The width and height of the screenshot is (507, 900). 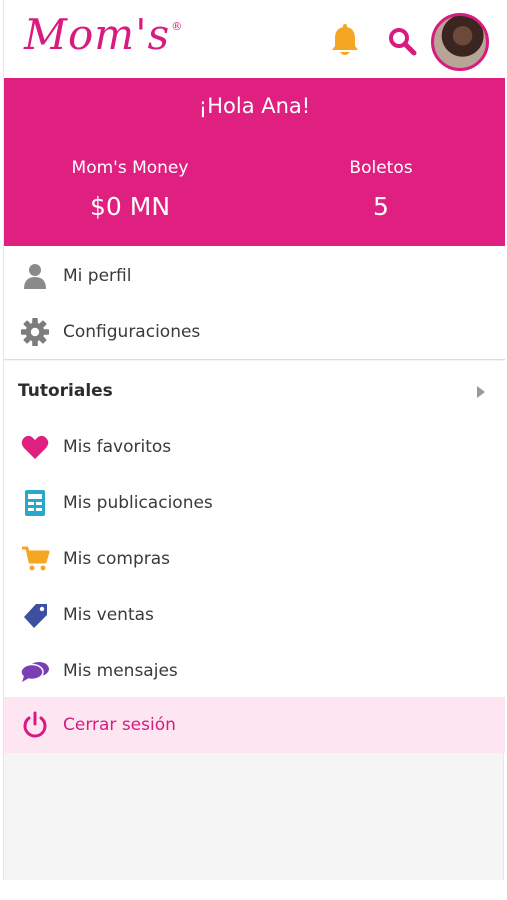 I want to click on publications-icon, so click(x=35, y=503).